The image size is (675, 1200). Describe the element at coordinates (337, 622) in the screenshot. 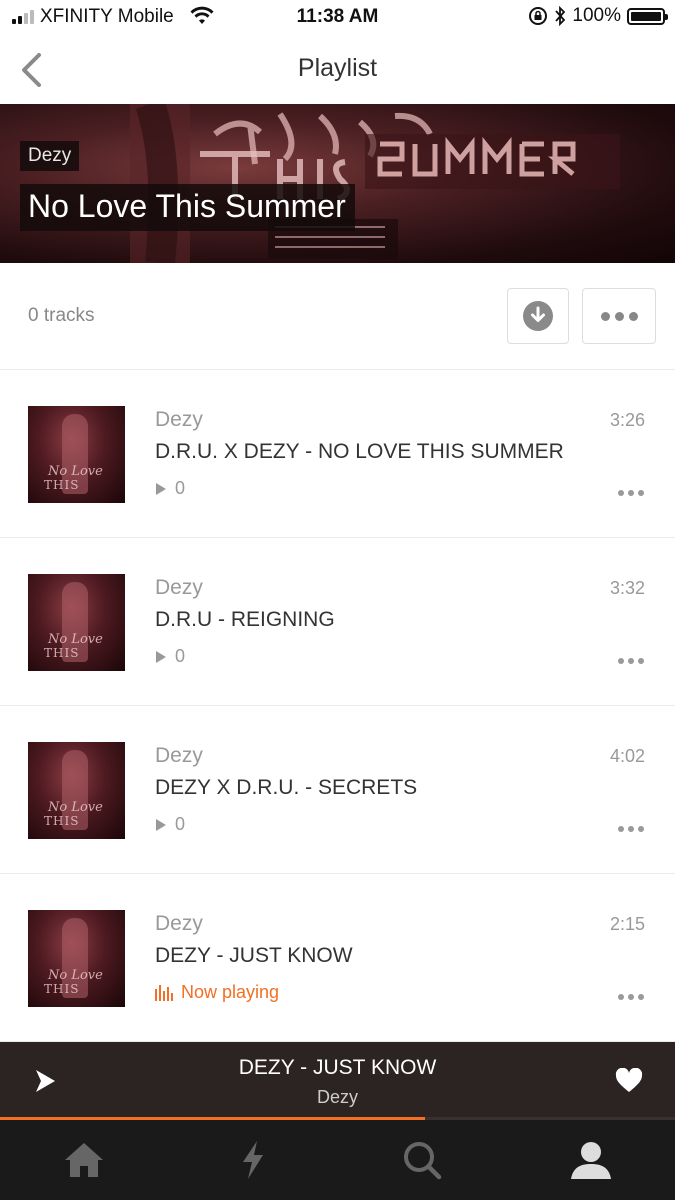

I see `track-row: No Love THIS Dezy D.R.U - REIGNING 3:32 0` at that location.